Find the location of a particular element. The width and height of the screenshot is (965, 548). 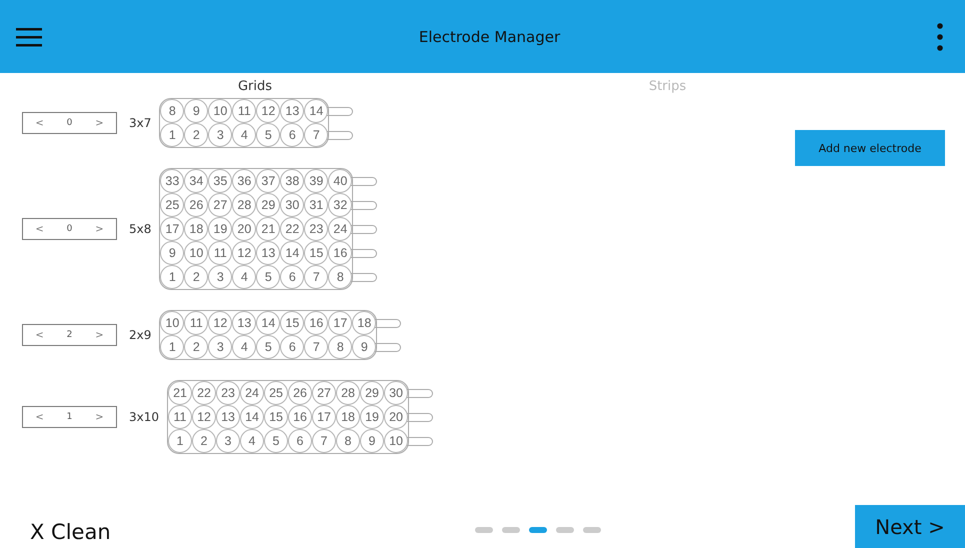

grid-size-label: 3x10 is located at coordinates (144, 417).